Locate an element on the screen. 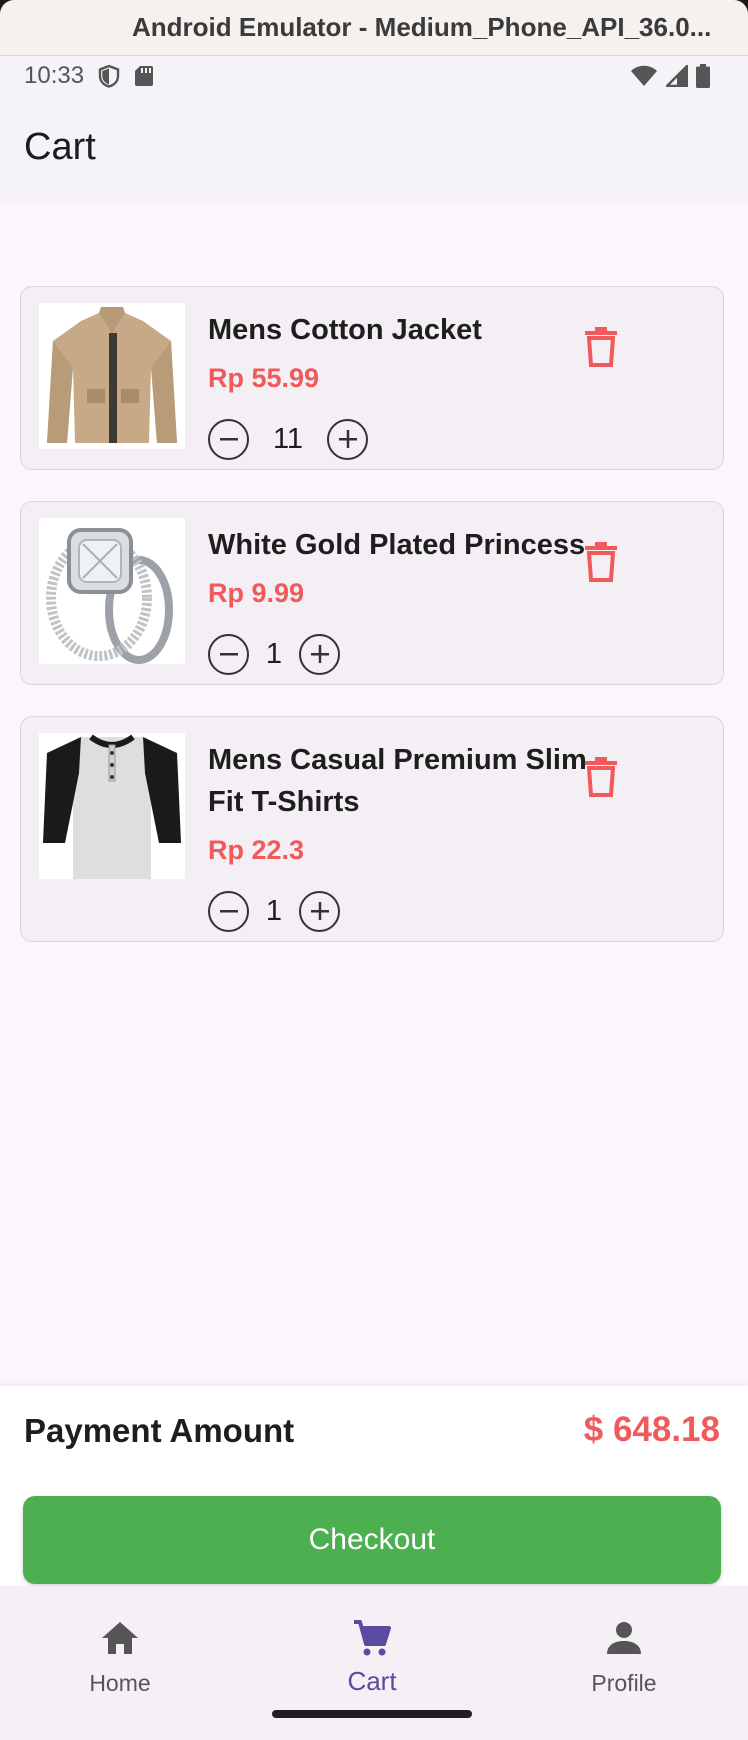 The height and width of the screenshot is (1740, 748). checkout-button: Checkout is located at coordinates (372, 1540).